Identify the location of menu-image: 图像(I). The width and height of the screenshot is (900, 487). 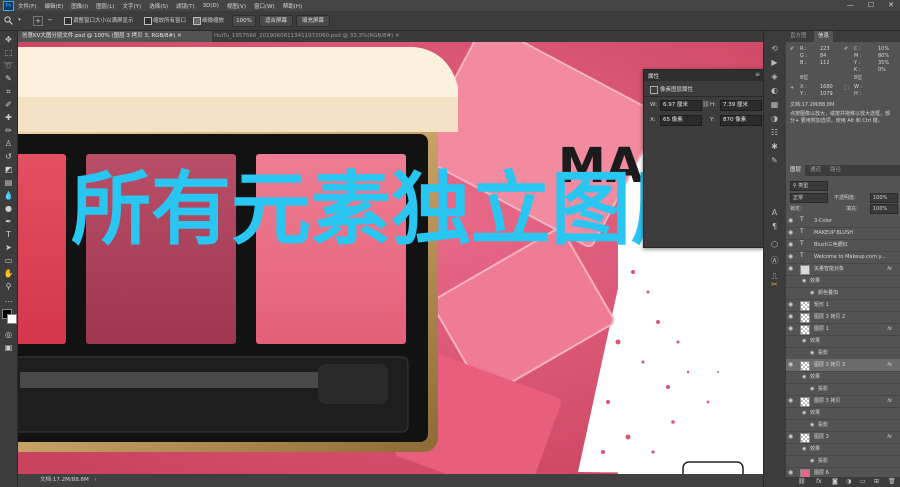
(79, 6).